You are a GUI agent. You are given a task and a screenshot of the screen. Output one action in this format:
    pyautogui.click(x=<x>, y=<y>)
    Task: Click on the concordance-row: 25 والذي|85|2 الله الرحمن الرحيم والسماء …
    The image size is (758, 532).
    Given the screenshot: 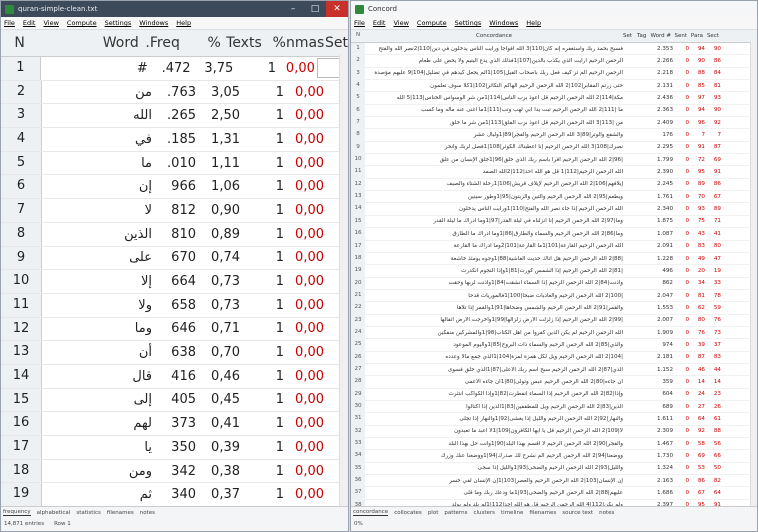 What is the action you would take?
    pyautogui.click(x=554, y=345)
    